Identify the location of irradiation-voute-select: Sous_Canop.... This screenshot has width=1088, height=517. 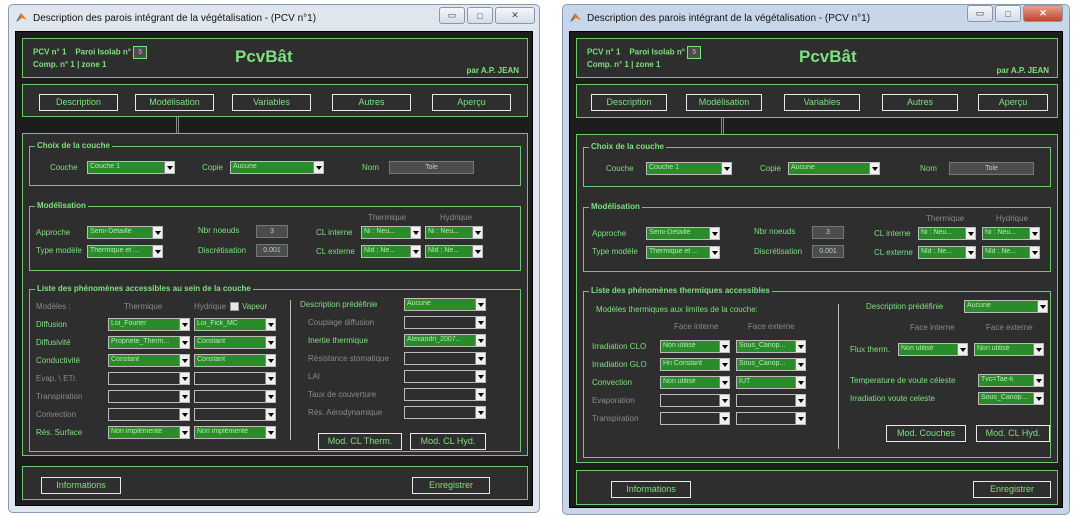
(1011, 398).